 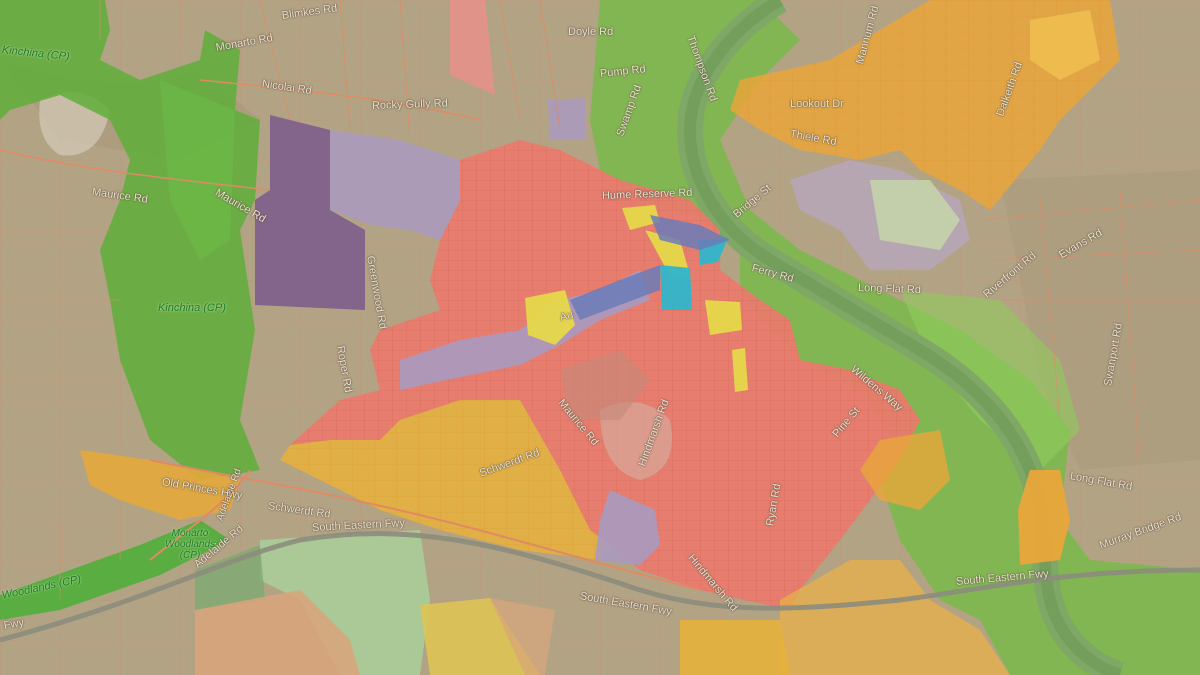 I want to click on park-label-monarto-woodlands: Monarto Woodlands (CP), so click(x=190, y=544).